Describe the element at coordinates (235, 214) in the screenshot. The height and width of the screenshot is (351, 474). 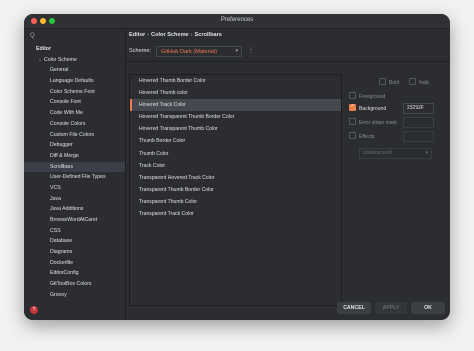
I see `list-item: Transparent Track Color` at that location.